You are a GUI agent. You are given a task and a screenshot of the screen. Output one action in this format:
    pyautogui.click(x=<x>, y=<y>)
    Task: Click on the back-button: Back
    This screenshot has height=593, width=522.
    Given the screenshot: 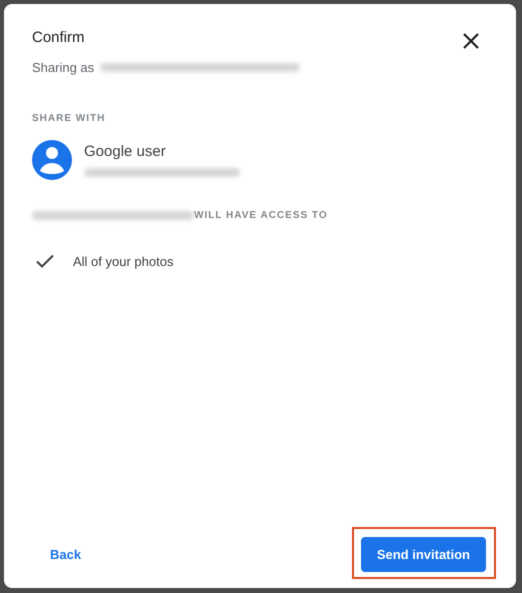 What is the action you would take?
    pyautogui.click(x=66, y=554)
    